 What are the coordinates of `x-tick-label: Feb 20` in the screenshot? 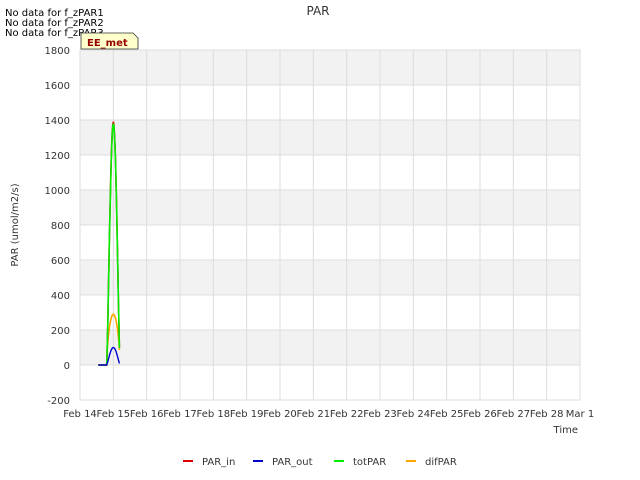 It's located at (280, 414).